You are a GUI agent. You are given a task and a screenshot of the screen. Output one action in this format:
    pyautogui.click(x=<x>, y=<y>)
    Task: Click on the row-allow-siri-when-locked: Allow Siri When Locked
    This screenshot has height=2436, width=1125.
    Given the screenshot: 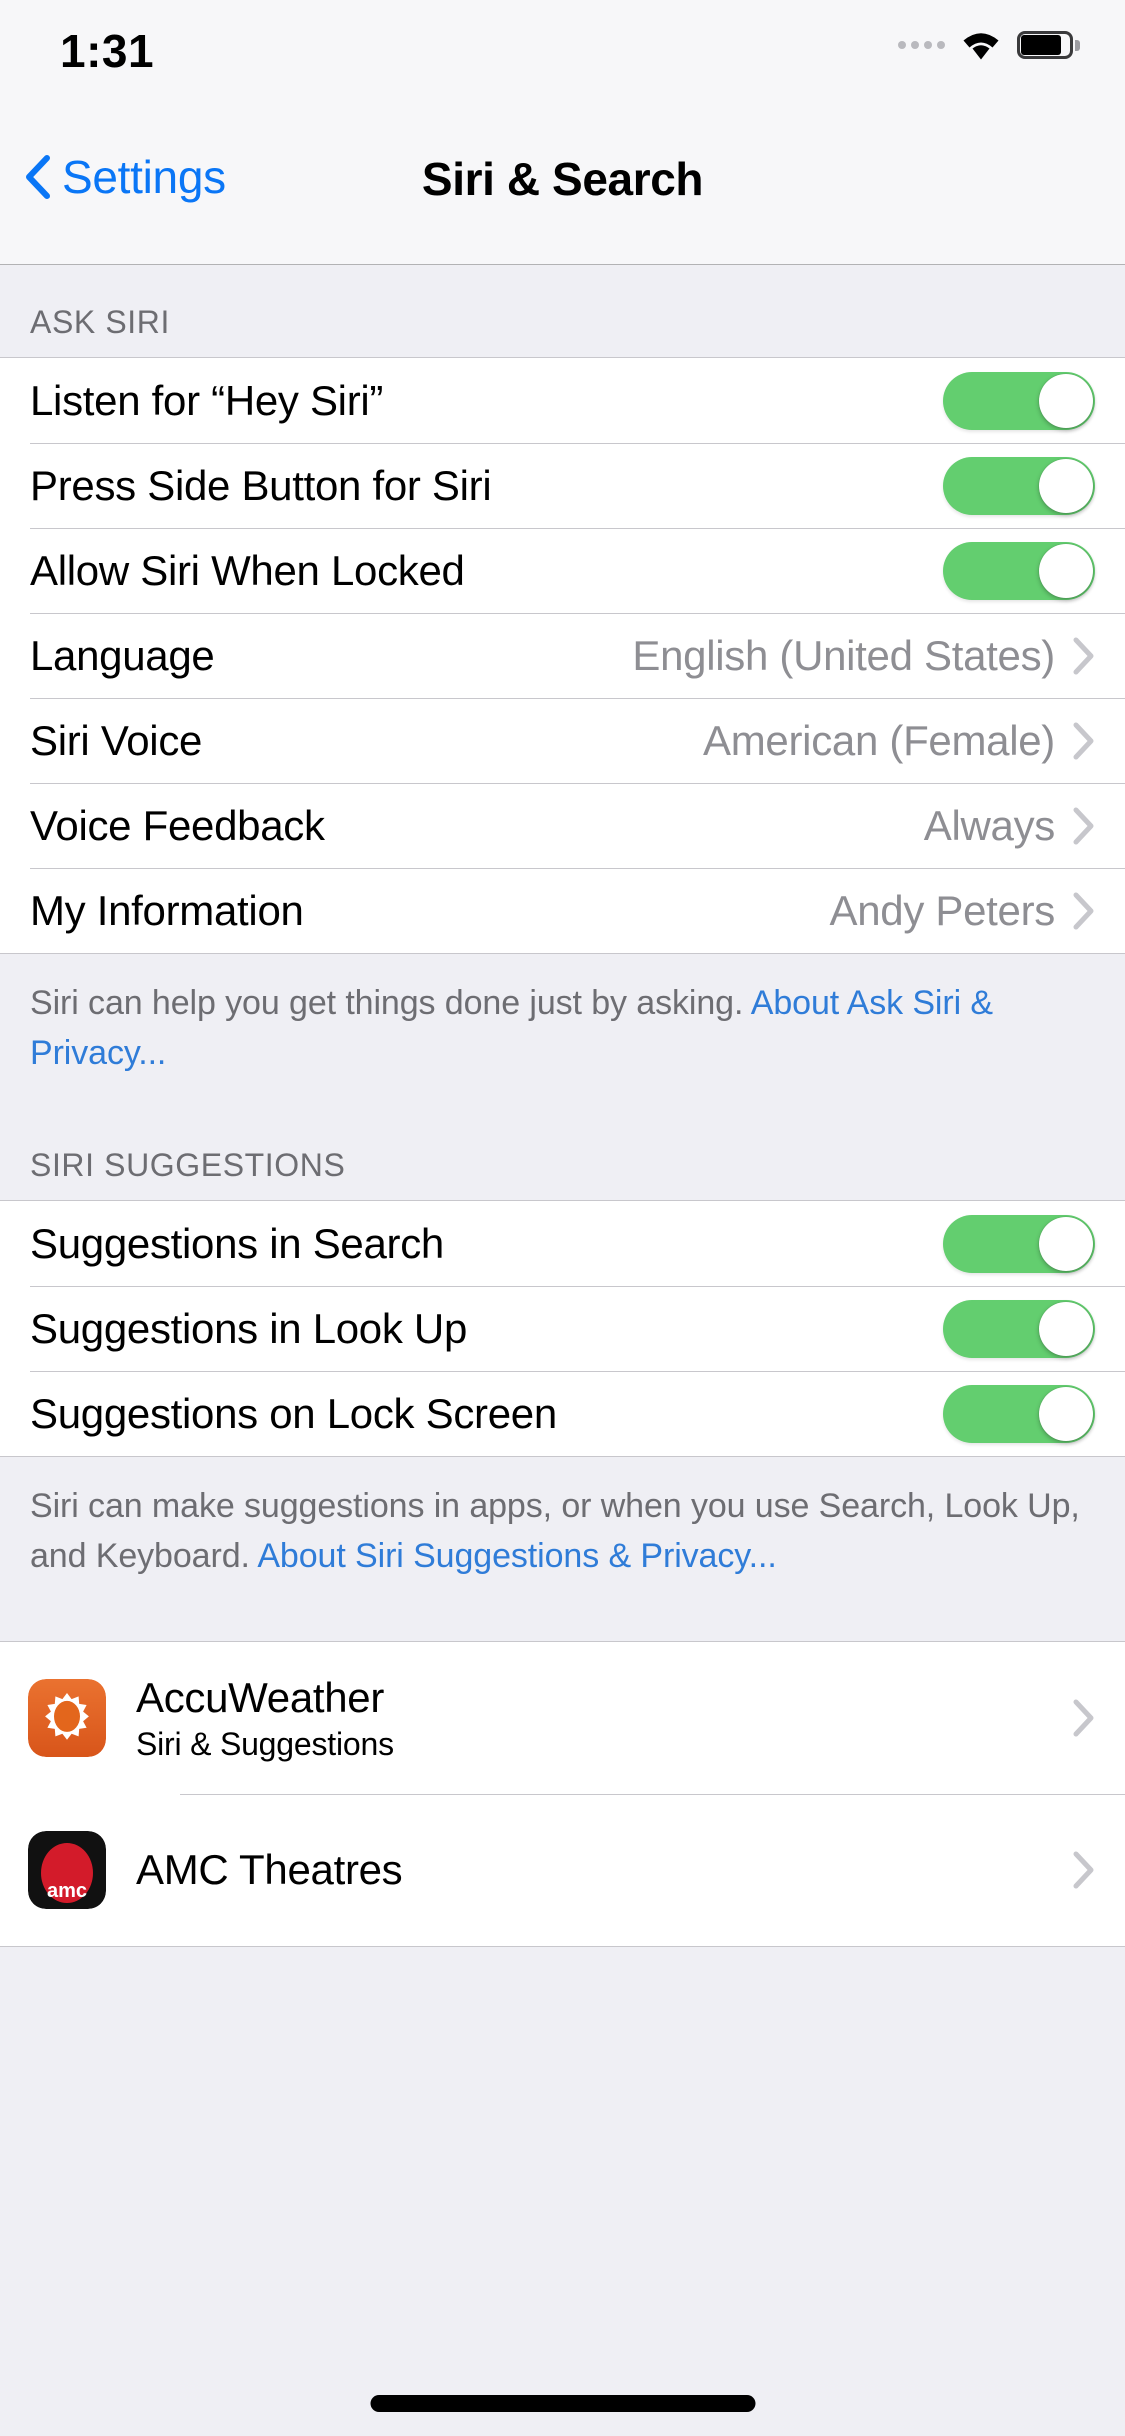 What is the action you would take?
    pyautogui.click(x=562, y=570)
    